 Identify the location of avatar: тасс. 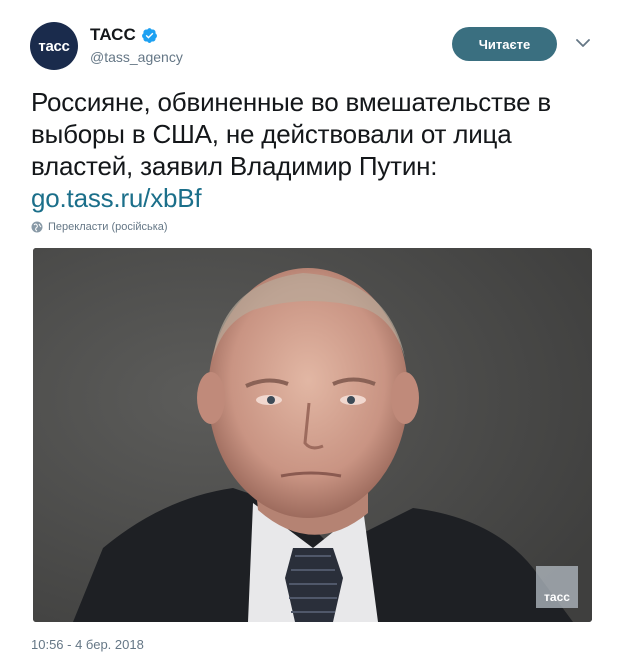
(54, 46).